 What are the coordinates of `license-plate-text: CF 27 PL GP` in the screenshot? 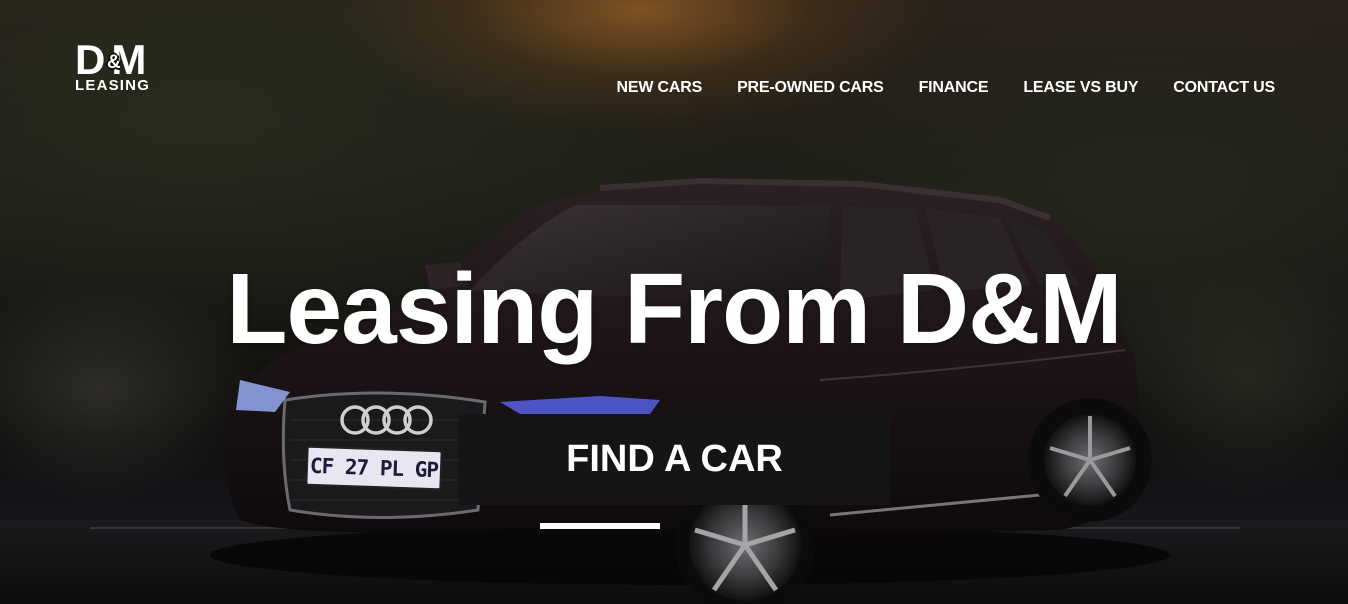 It's located at (374, 468).